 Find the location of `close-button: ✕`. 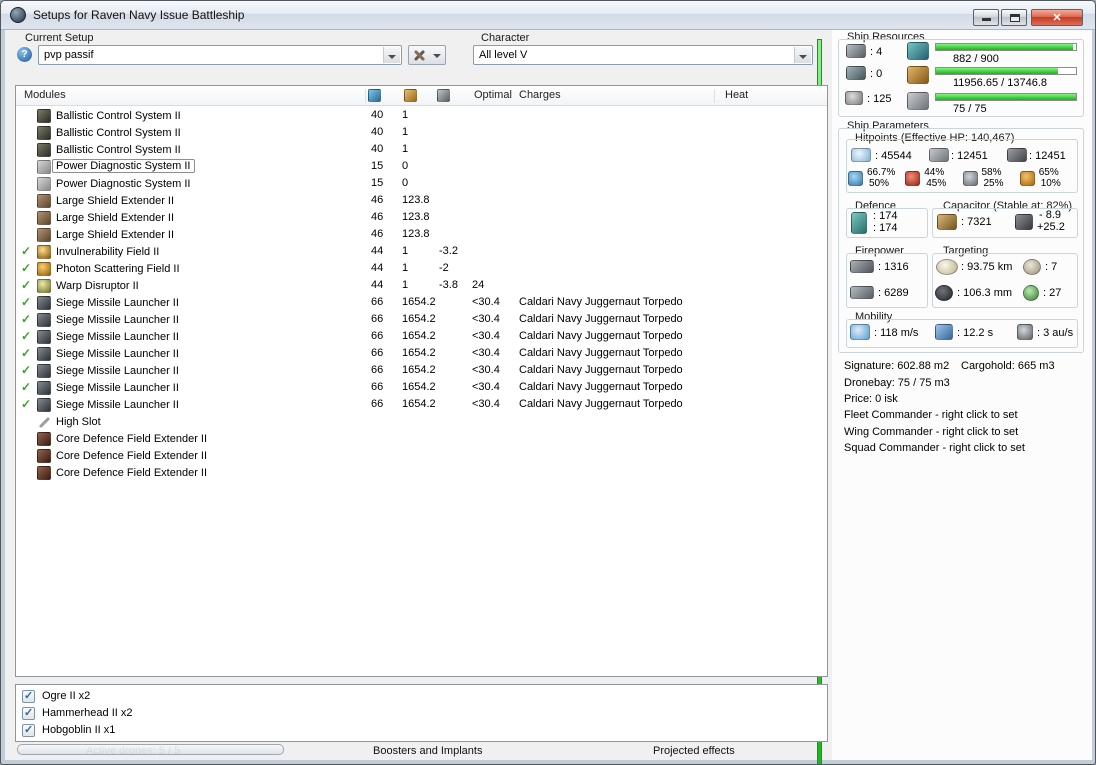

close-button: ✕ is located at coordinates (1057, 17).